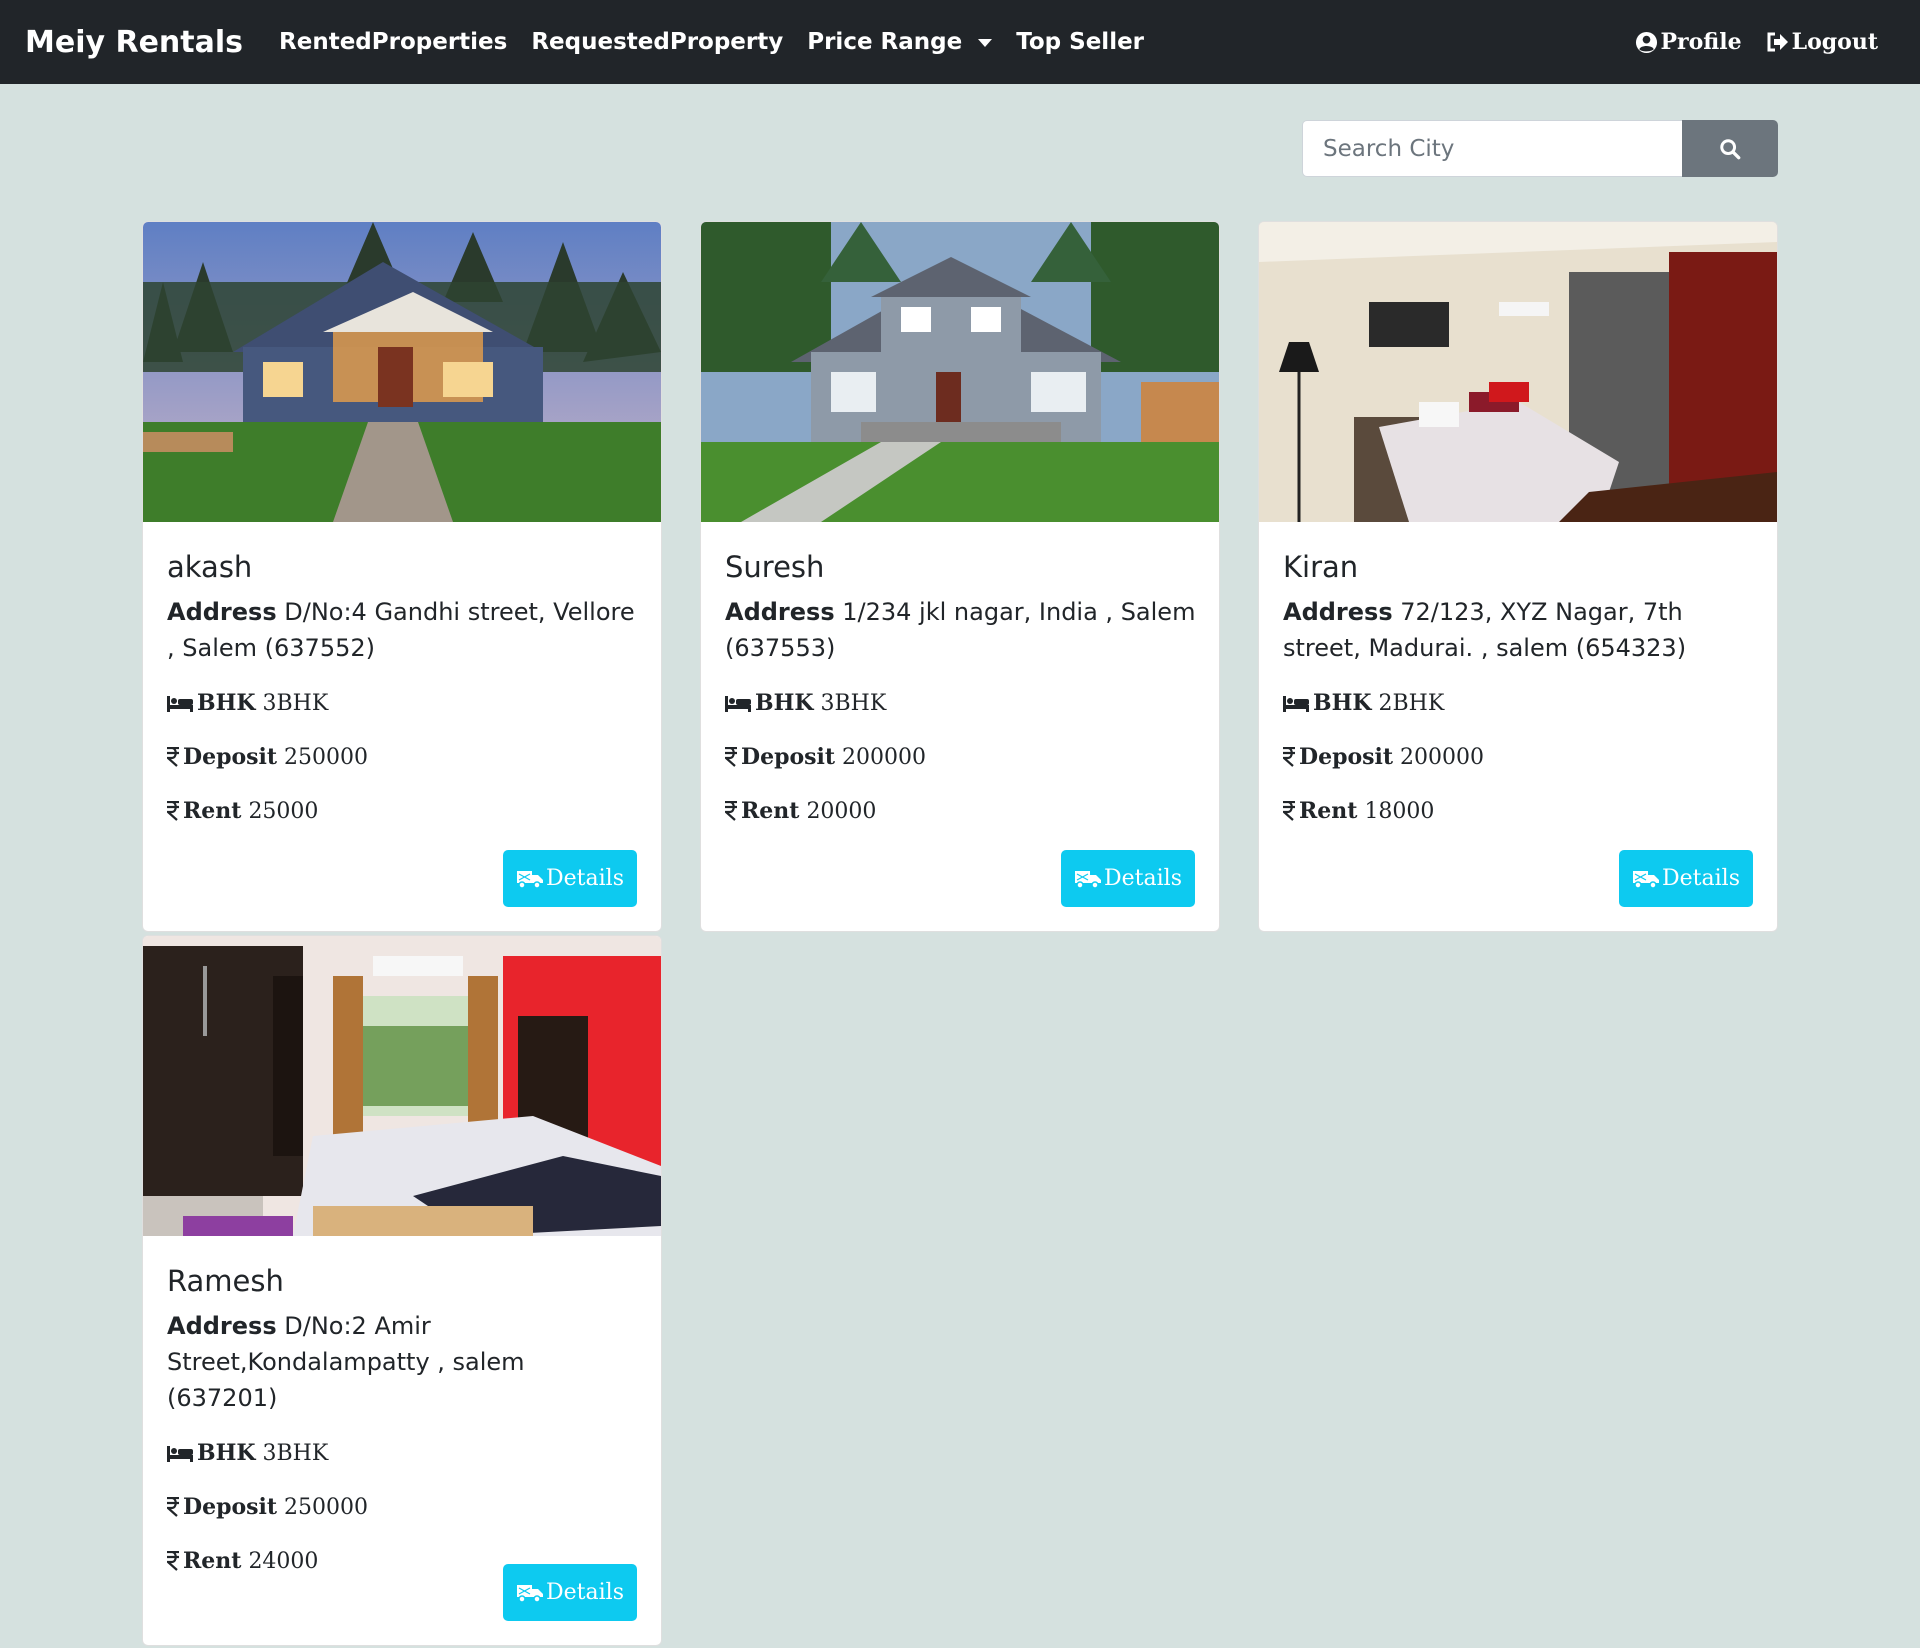 The width and height of the screenshot is (1920, 1648). Describe the element at coordinates (1321, 567) in the screenshot. I see `owner-name: Kiran` at that location.